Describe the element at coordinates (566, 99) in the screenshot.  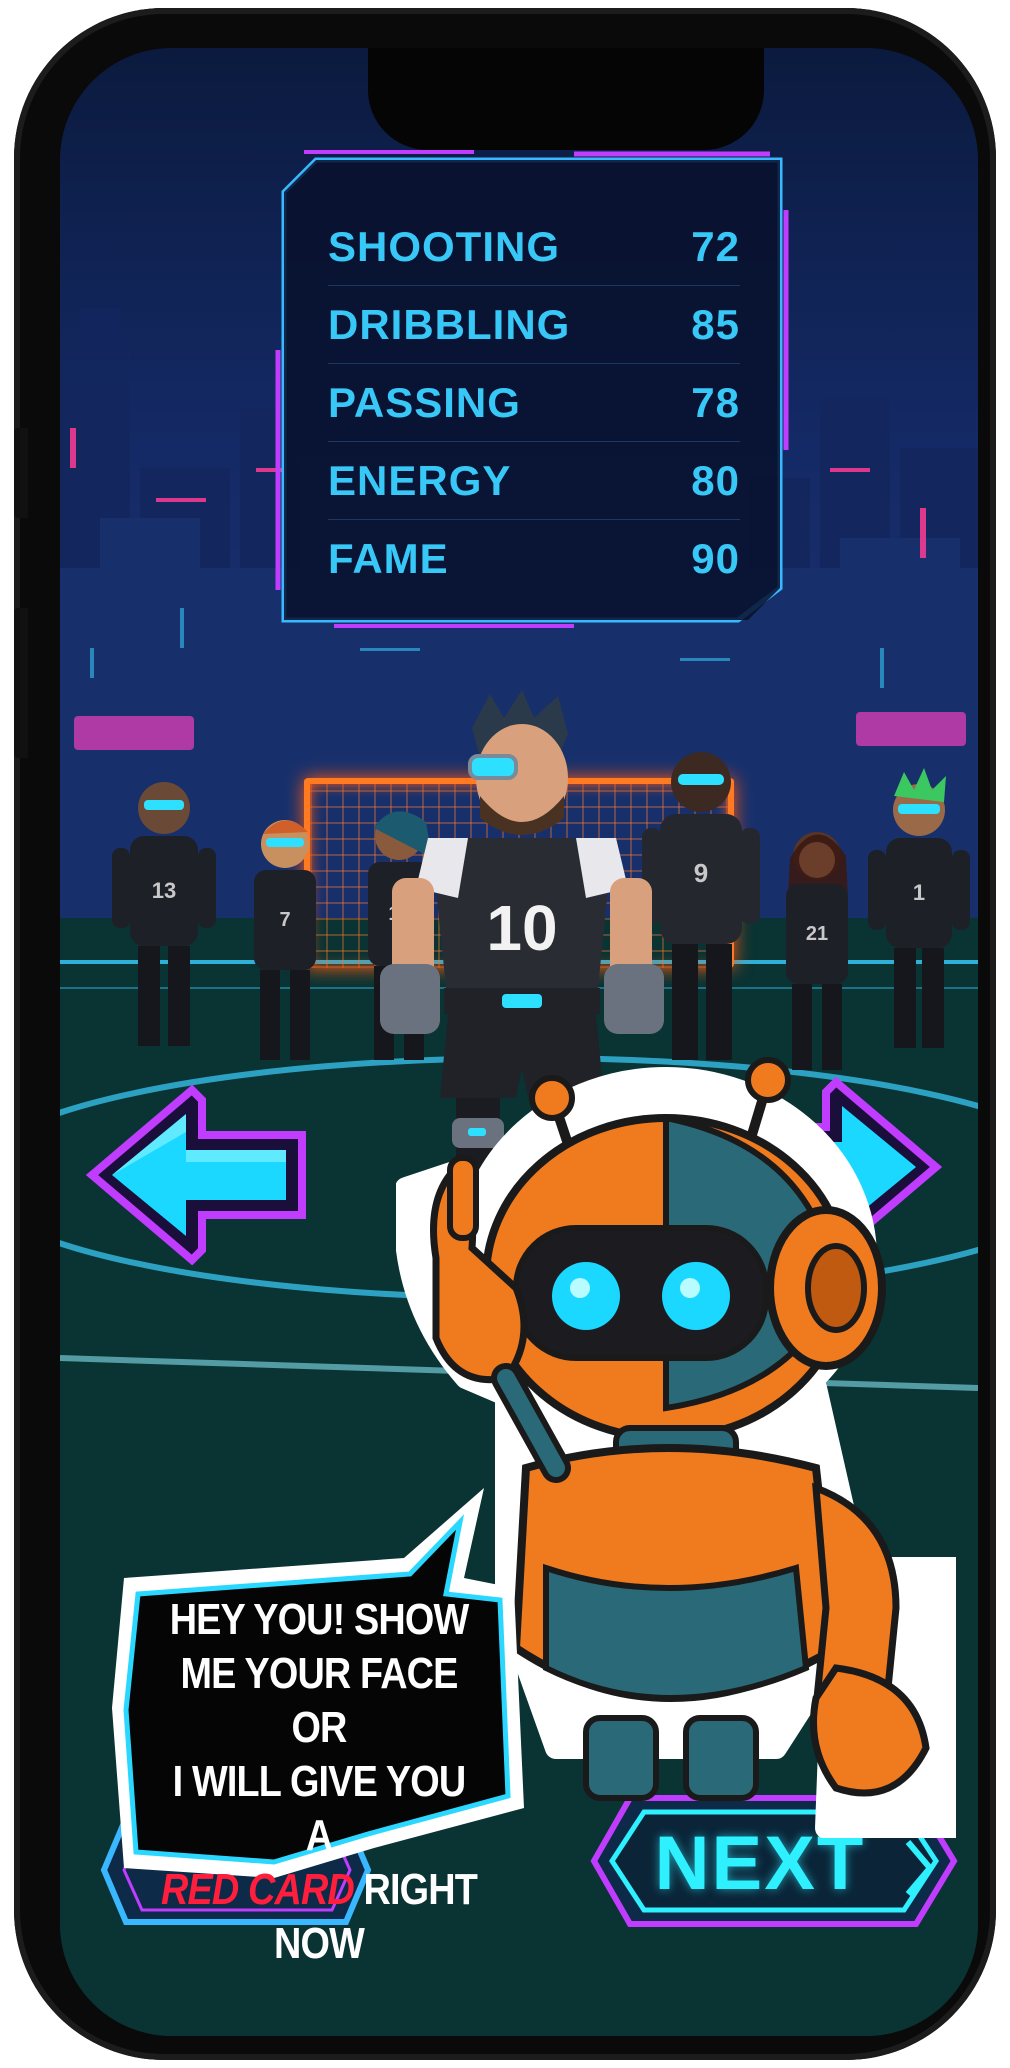
I see `phone-notch` at that location.